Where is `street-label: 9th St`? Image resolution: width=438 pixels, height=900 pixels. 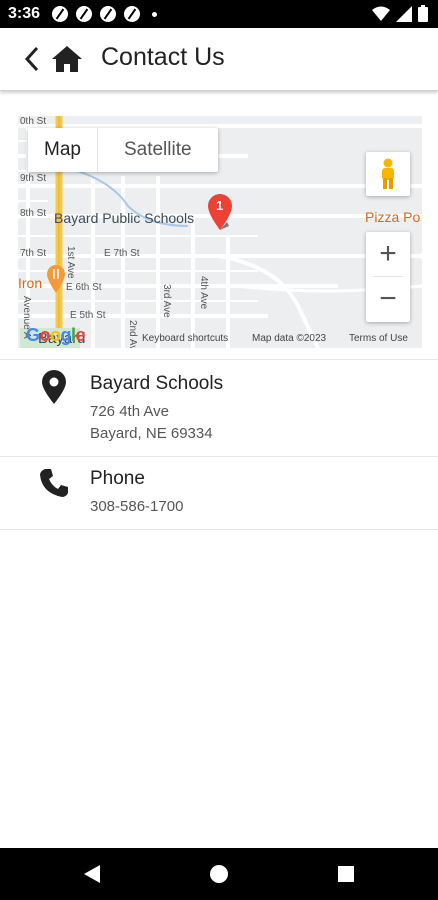
street-label: 9th St is located at coordinates (33, 178).